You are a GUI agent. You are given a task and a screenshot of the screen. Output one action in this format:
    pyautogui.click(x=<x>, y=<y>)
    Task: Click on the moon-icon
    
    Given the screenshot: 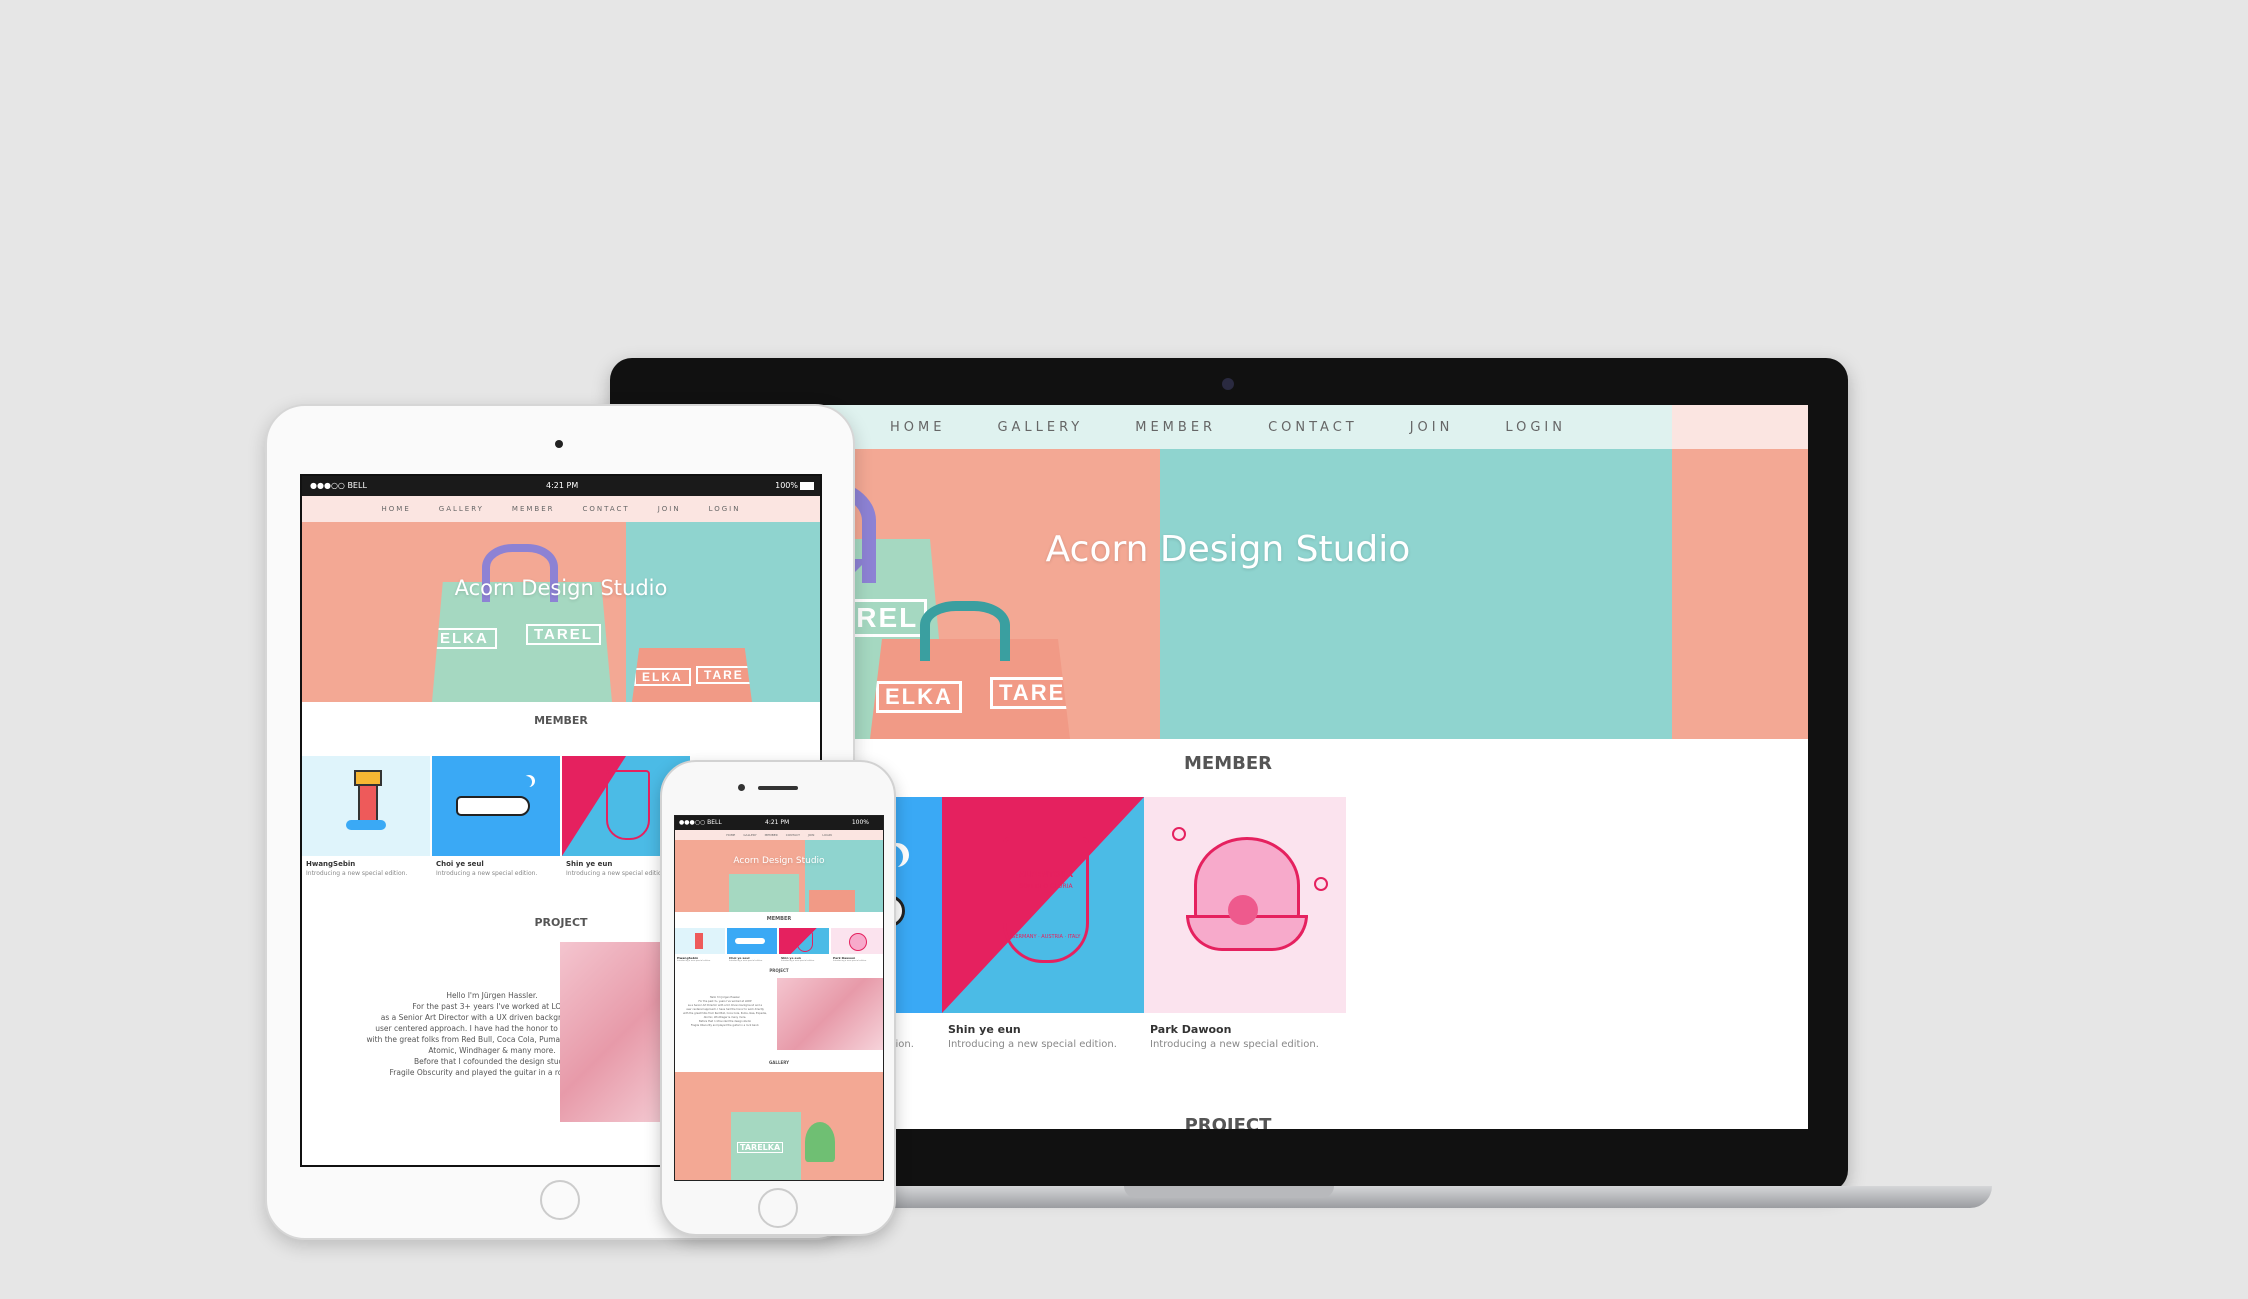 What is the action you would take?
    pyautogui.click(x=526, y=782)
    